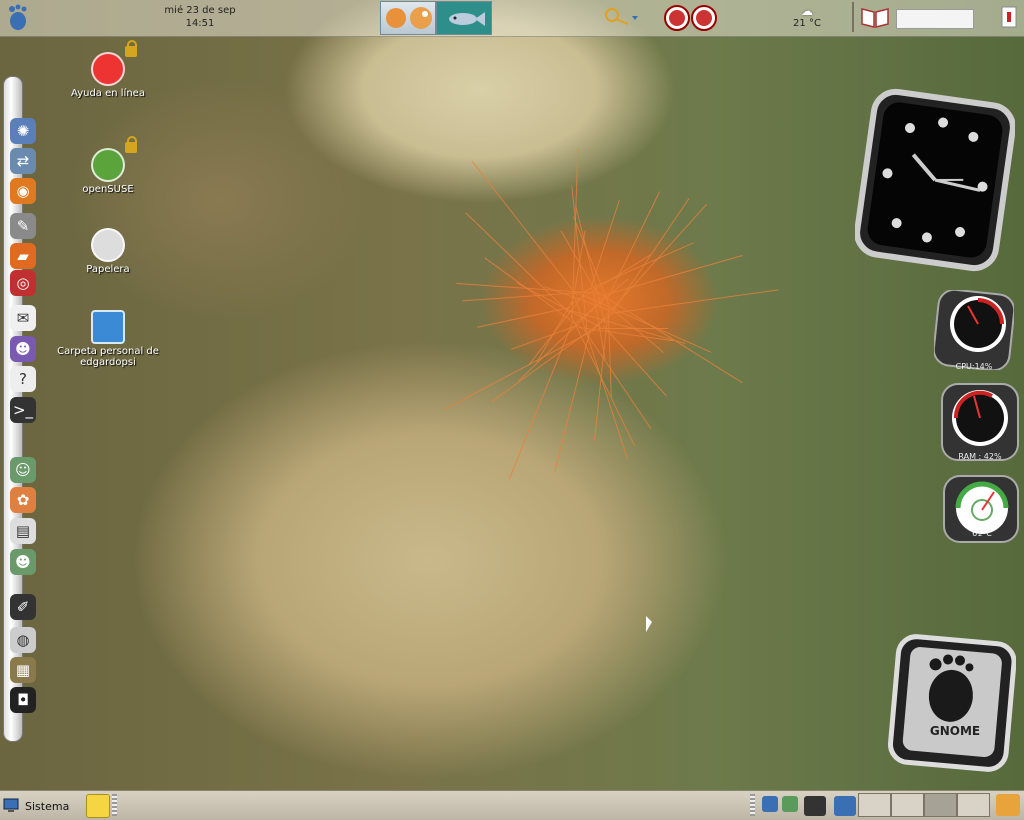 This screenshot has height=820, width=1024. What do you see at coordinates (845, 806) in the screenshot?
I see `network-icon` at bounding box center [845, 806].